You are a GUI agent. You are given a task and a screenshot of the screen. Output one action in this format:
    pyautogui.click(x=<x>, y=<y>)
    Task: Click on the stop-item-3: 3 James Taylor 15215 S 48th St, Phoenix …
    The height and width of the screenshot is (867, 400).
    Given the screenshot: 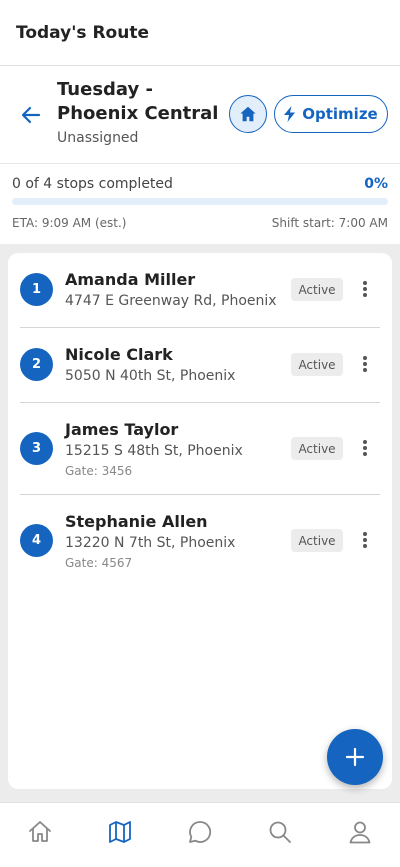 What is the action you would take?
    pyautogui.click(x=200, y=449)
    